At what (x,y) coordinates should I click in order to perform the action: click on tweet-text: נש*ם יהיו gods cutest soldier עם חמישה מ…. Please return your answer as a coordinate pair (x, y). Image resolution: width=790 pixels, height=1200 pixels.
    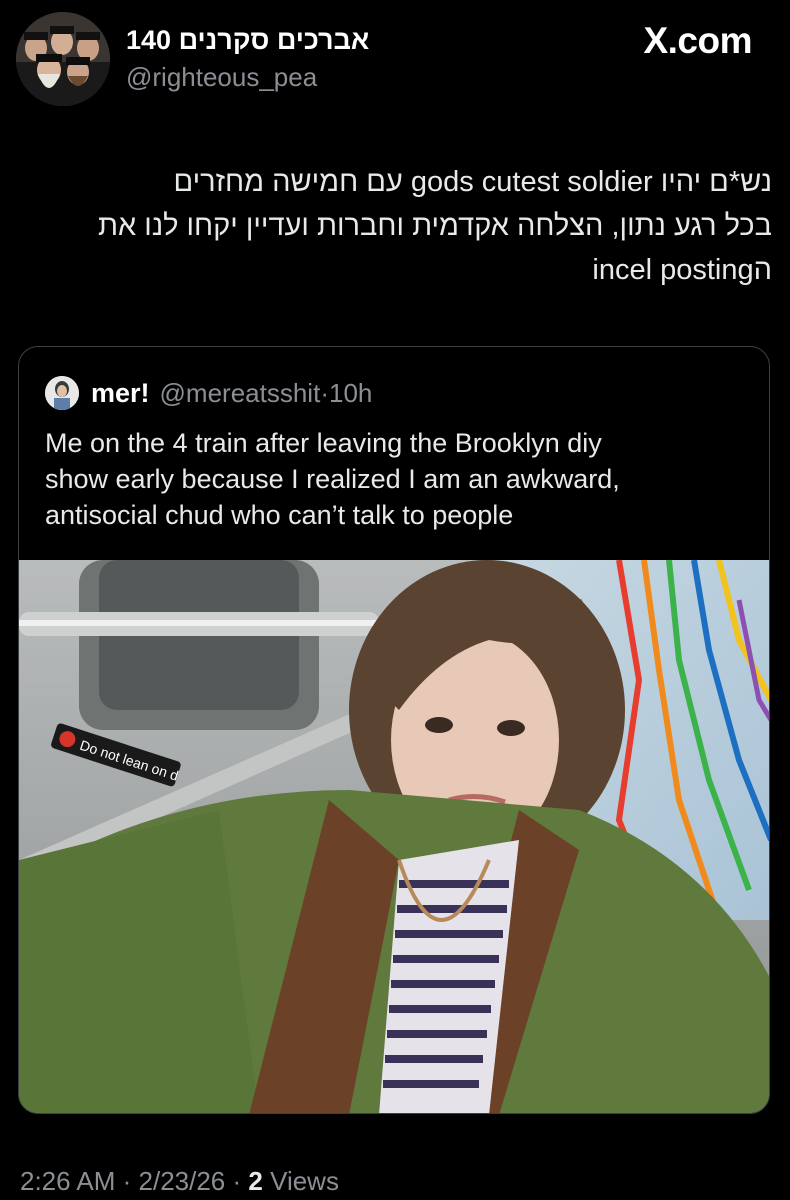
    Looking at the image, I should click on (395, 226).